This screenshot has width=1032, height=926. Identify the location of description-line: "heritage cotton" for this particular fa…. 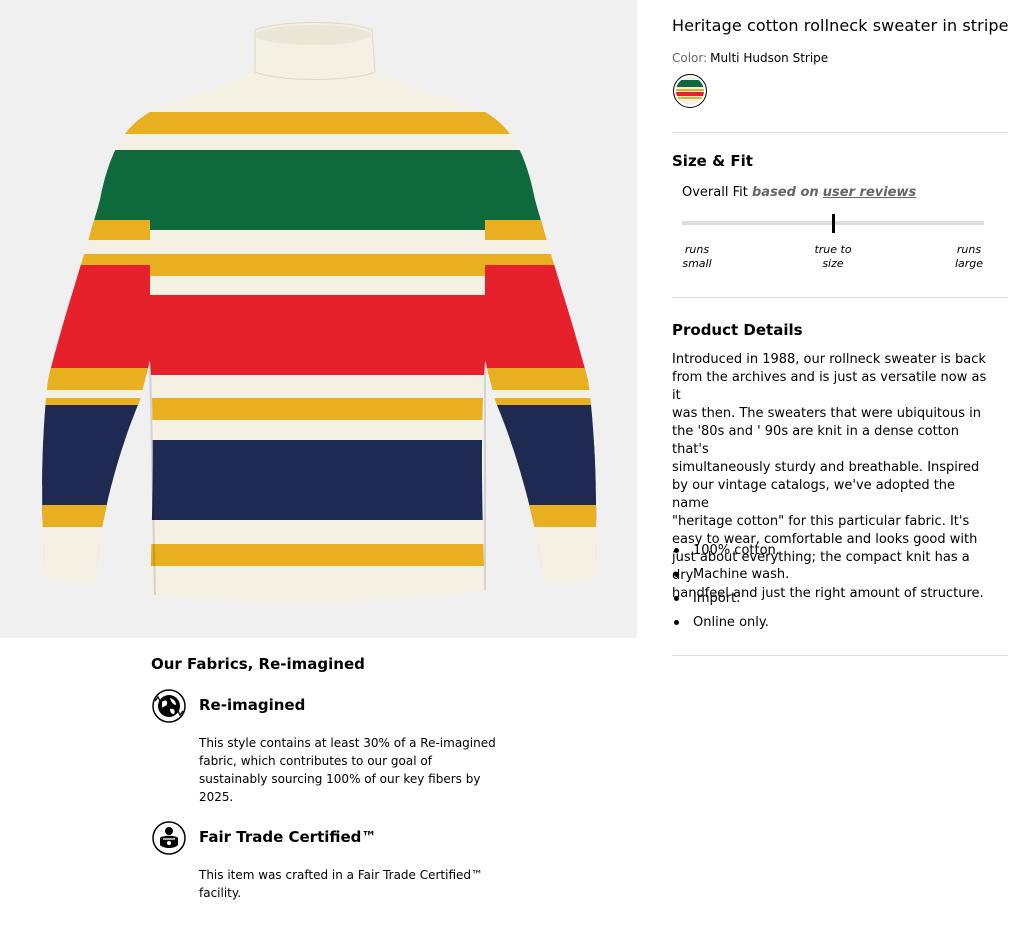
(821, 521).